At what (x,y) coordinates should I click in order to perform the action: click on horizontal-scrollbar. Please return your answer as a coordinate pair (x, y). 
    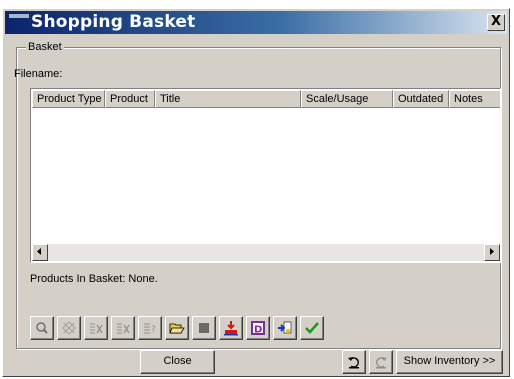
    Looking at the image, I should click on (266, 252).